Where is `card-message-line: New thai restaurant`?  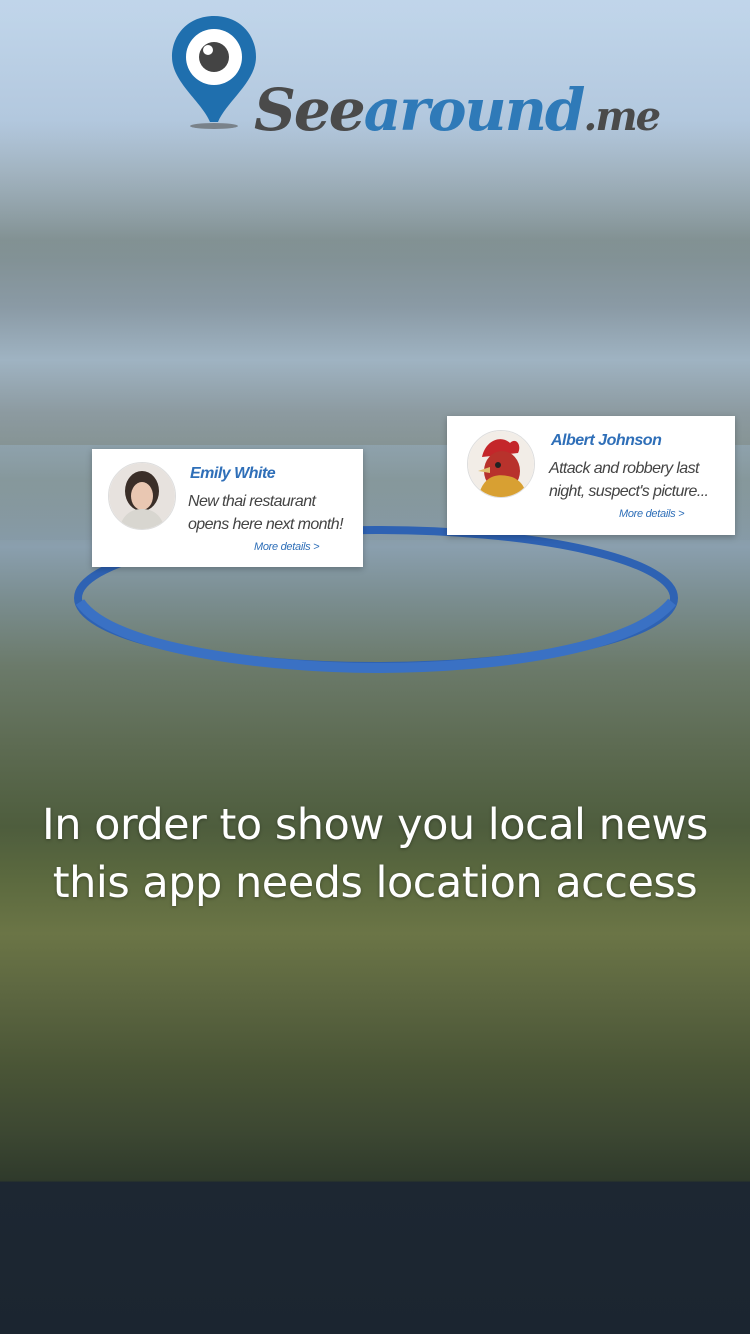
card-message-line: New thai restaurant is located at coordinates (252, 501).